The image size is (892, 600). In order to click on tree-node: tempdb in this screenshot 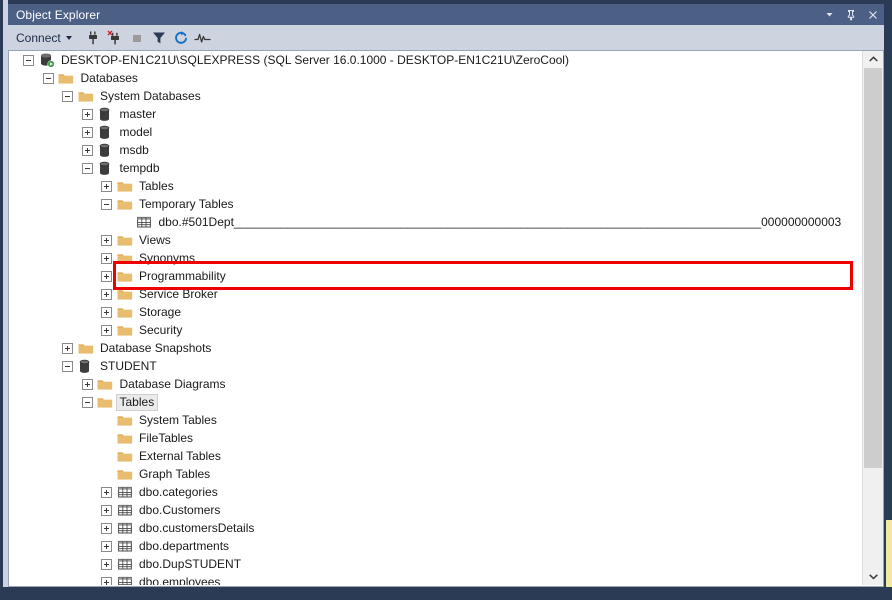, I will do `click(435, 168)`.